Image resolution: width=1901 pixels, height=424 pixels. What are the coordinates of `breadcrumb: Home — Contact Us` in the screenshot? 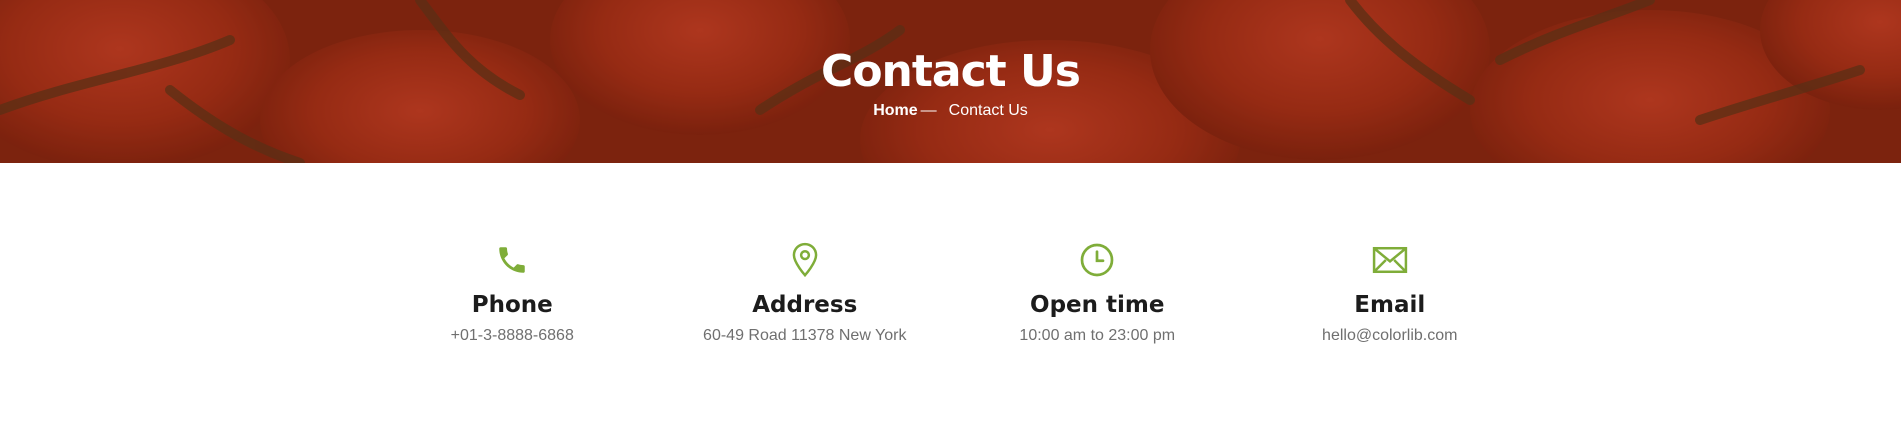 It's located at (950, 111).